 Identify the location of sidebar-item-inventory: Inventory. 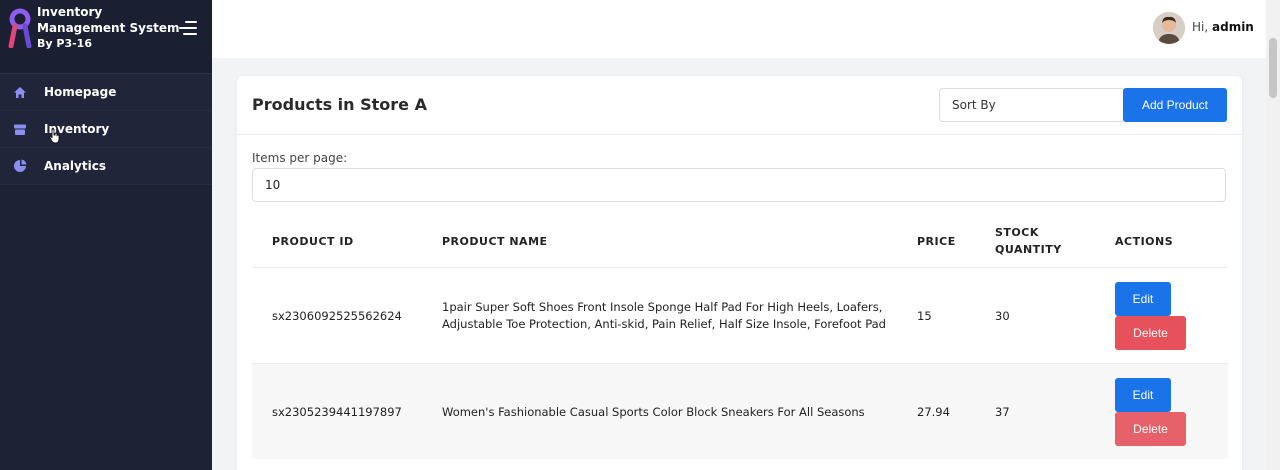
(106, 129).